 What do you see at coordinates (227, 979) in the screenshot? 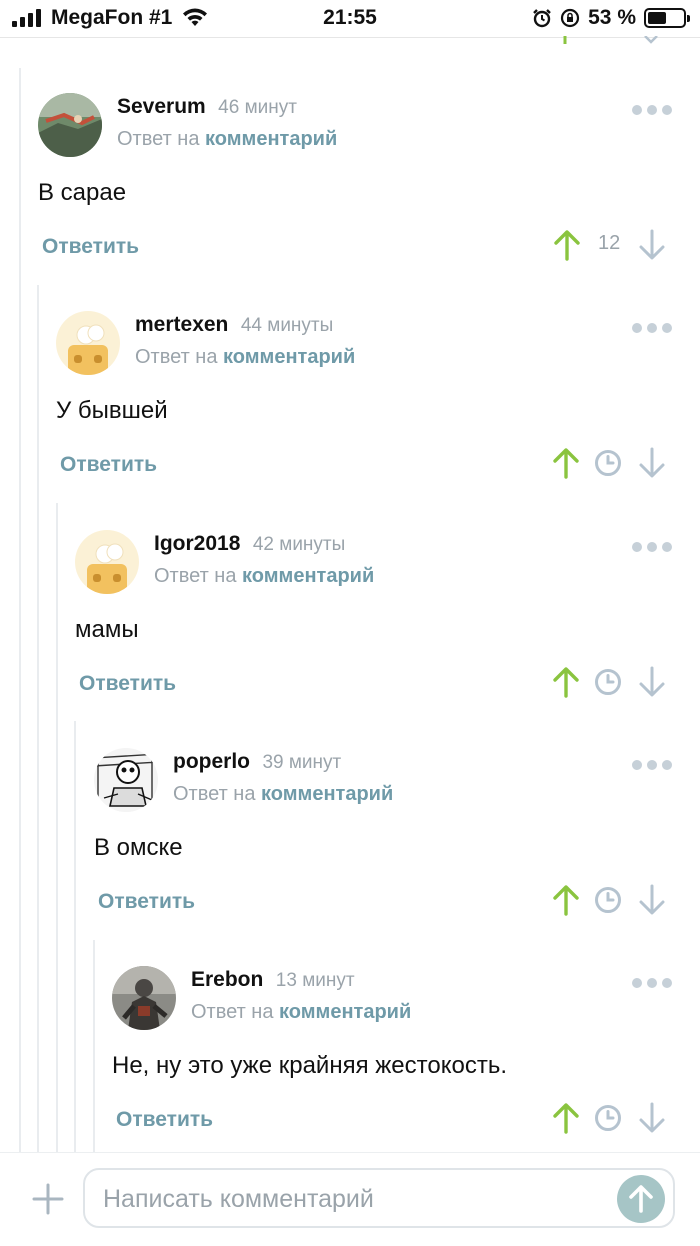
I see `author-name: Erebon` at bounding box center [227, 979].